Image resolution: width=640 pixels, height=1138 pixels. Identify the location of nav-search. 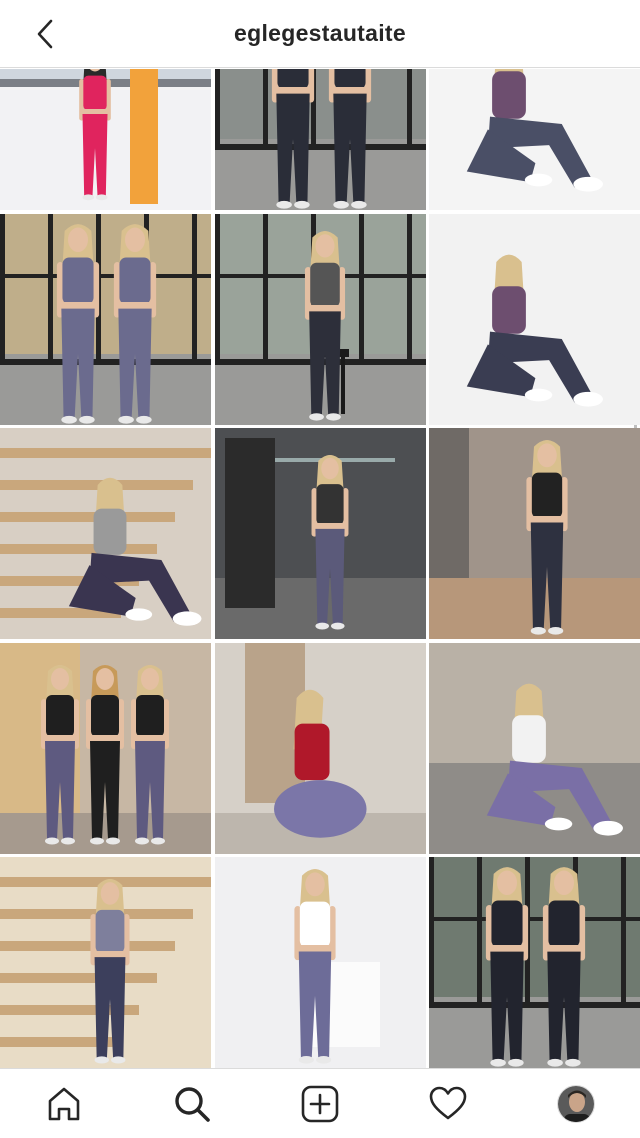
(192, 1104).